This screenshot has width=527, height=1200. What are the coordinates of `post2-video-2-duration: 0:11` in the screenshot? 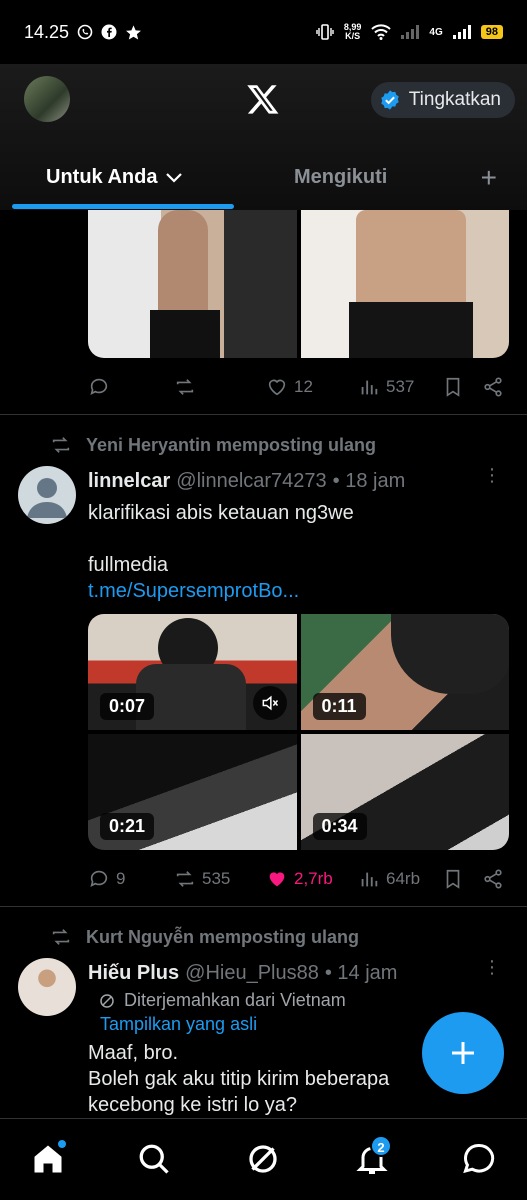 It's located at (339, 706).